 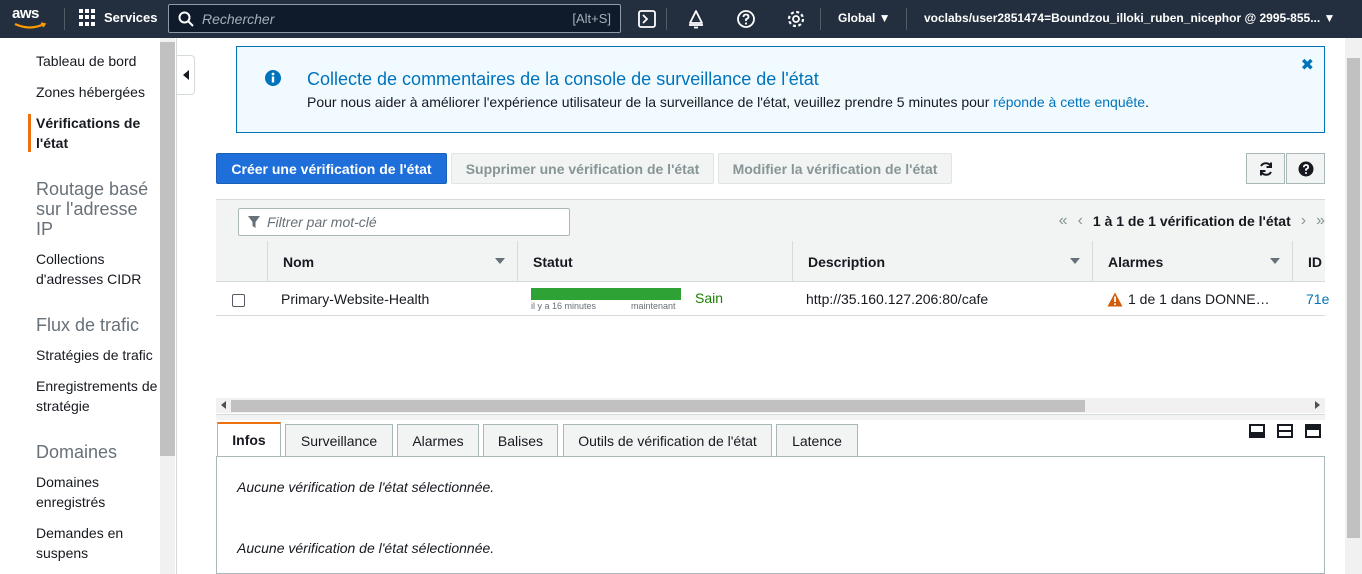 What do you see at coordinates (835, 168) in the screenshot?
I see `edit-health-check-button: Modifier la vérification de l'état` at bounding box center [835, 168].